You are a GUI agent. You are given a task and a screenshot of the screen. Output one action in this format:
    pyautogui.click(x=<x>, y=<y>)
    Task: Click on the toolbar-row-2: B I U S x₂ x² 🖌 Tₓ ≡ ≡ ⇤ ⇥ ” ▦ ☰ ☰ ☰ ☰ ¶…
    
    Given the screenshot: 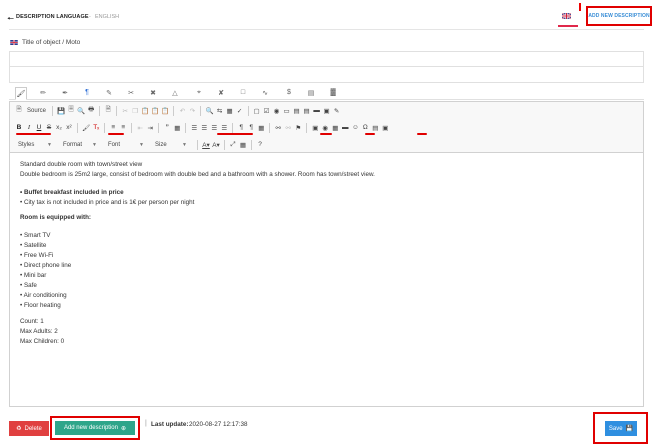 What is the action you would take?
    pyautogui.click(x=202, y=127)
    